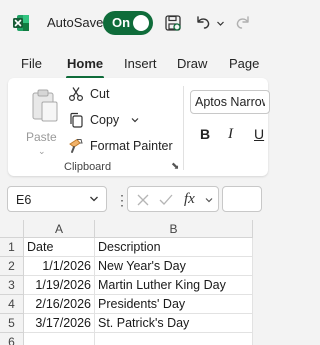 The image size is (320, 345). Describe the element at coordinates (31, 63) in the screenshot. I see `tab-file: File` at that location.